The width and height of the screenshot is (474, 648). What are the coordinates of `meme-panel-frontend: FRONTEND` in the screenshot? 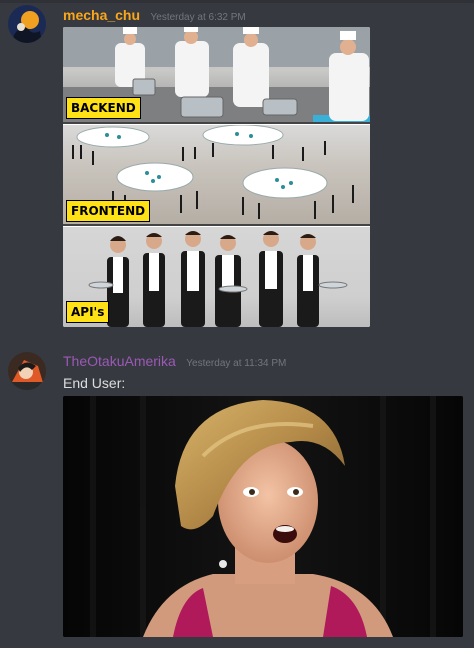 It's located at (216, 175).